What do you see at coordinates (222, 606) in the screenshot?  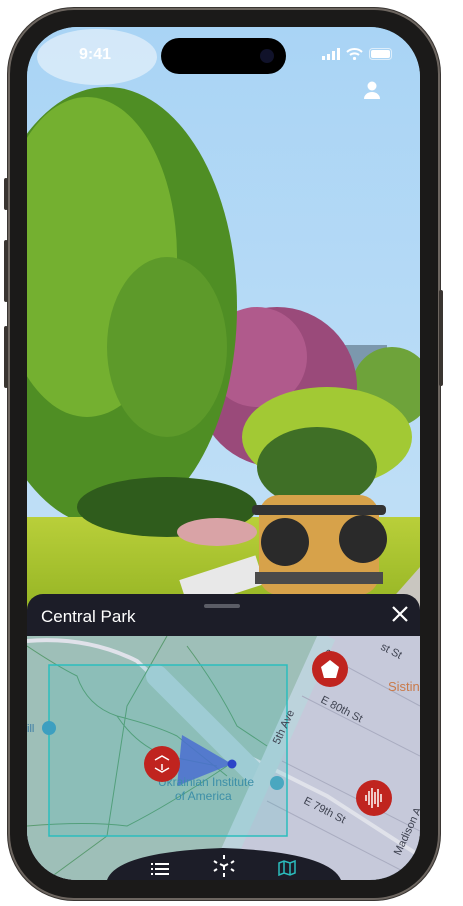 I see `sheet-drag-handle` at bounding box center [222, 606].